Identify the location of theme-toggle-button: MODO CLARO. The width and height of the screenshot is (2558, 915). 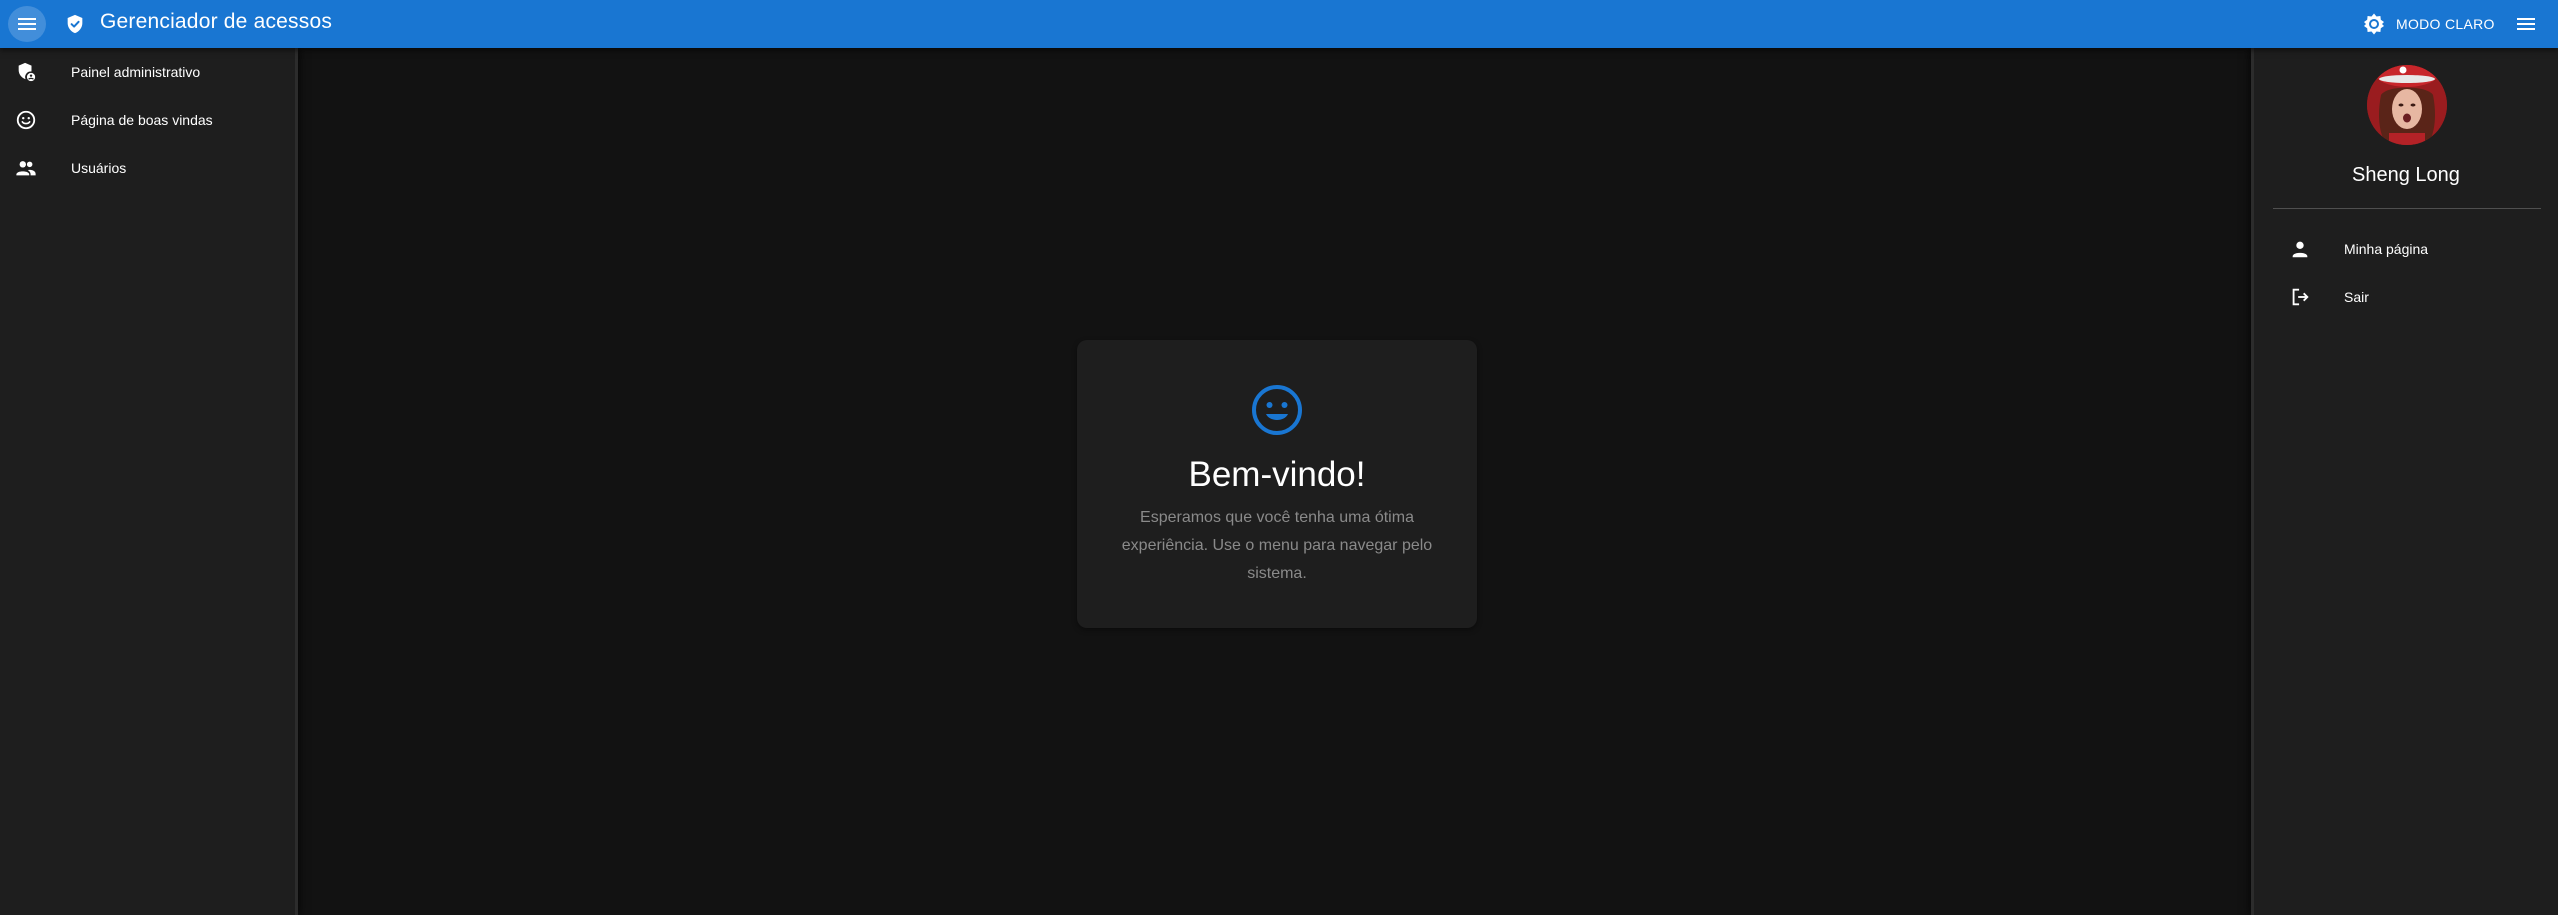
(2428, 24).